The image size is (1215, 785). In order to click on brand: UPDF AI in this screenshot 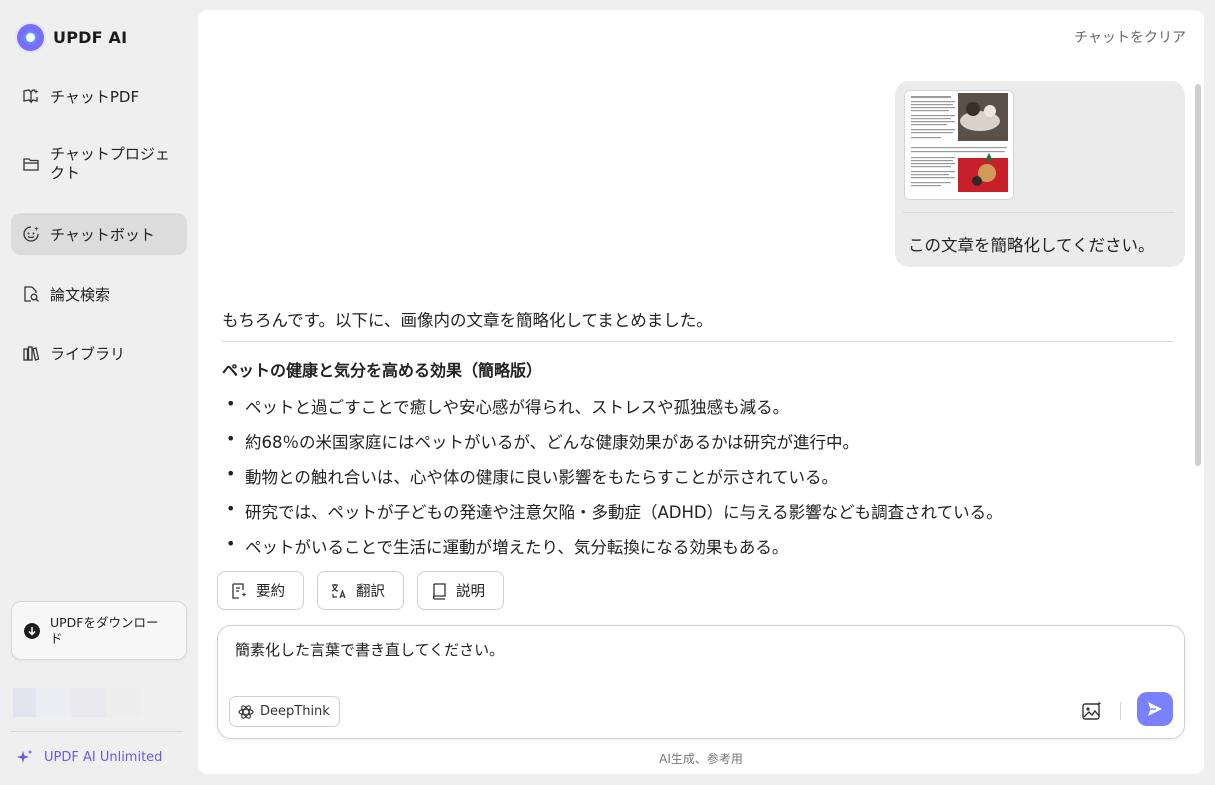, I will do `click(72, 37)`.